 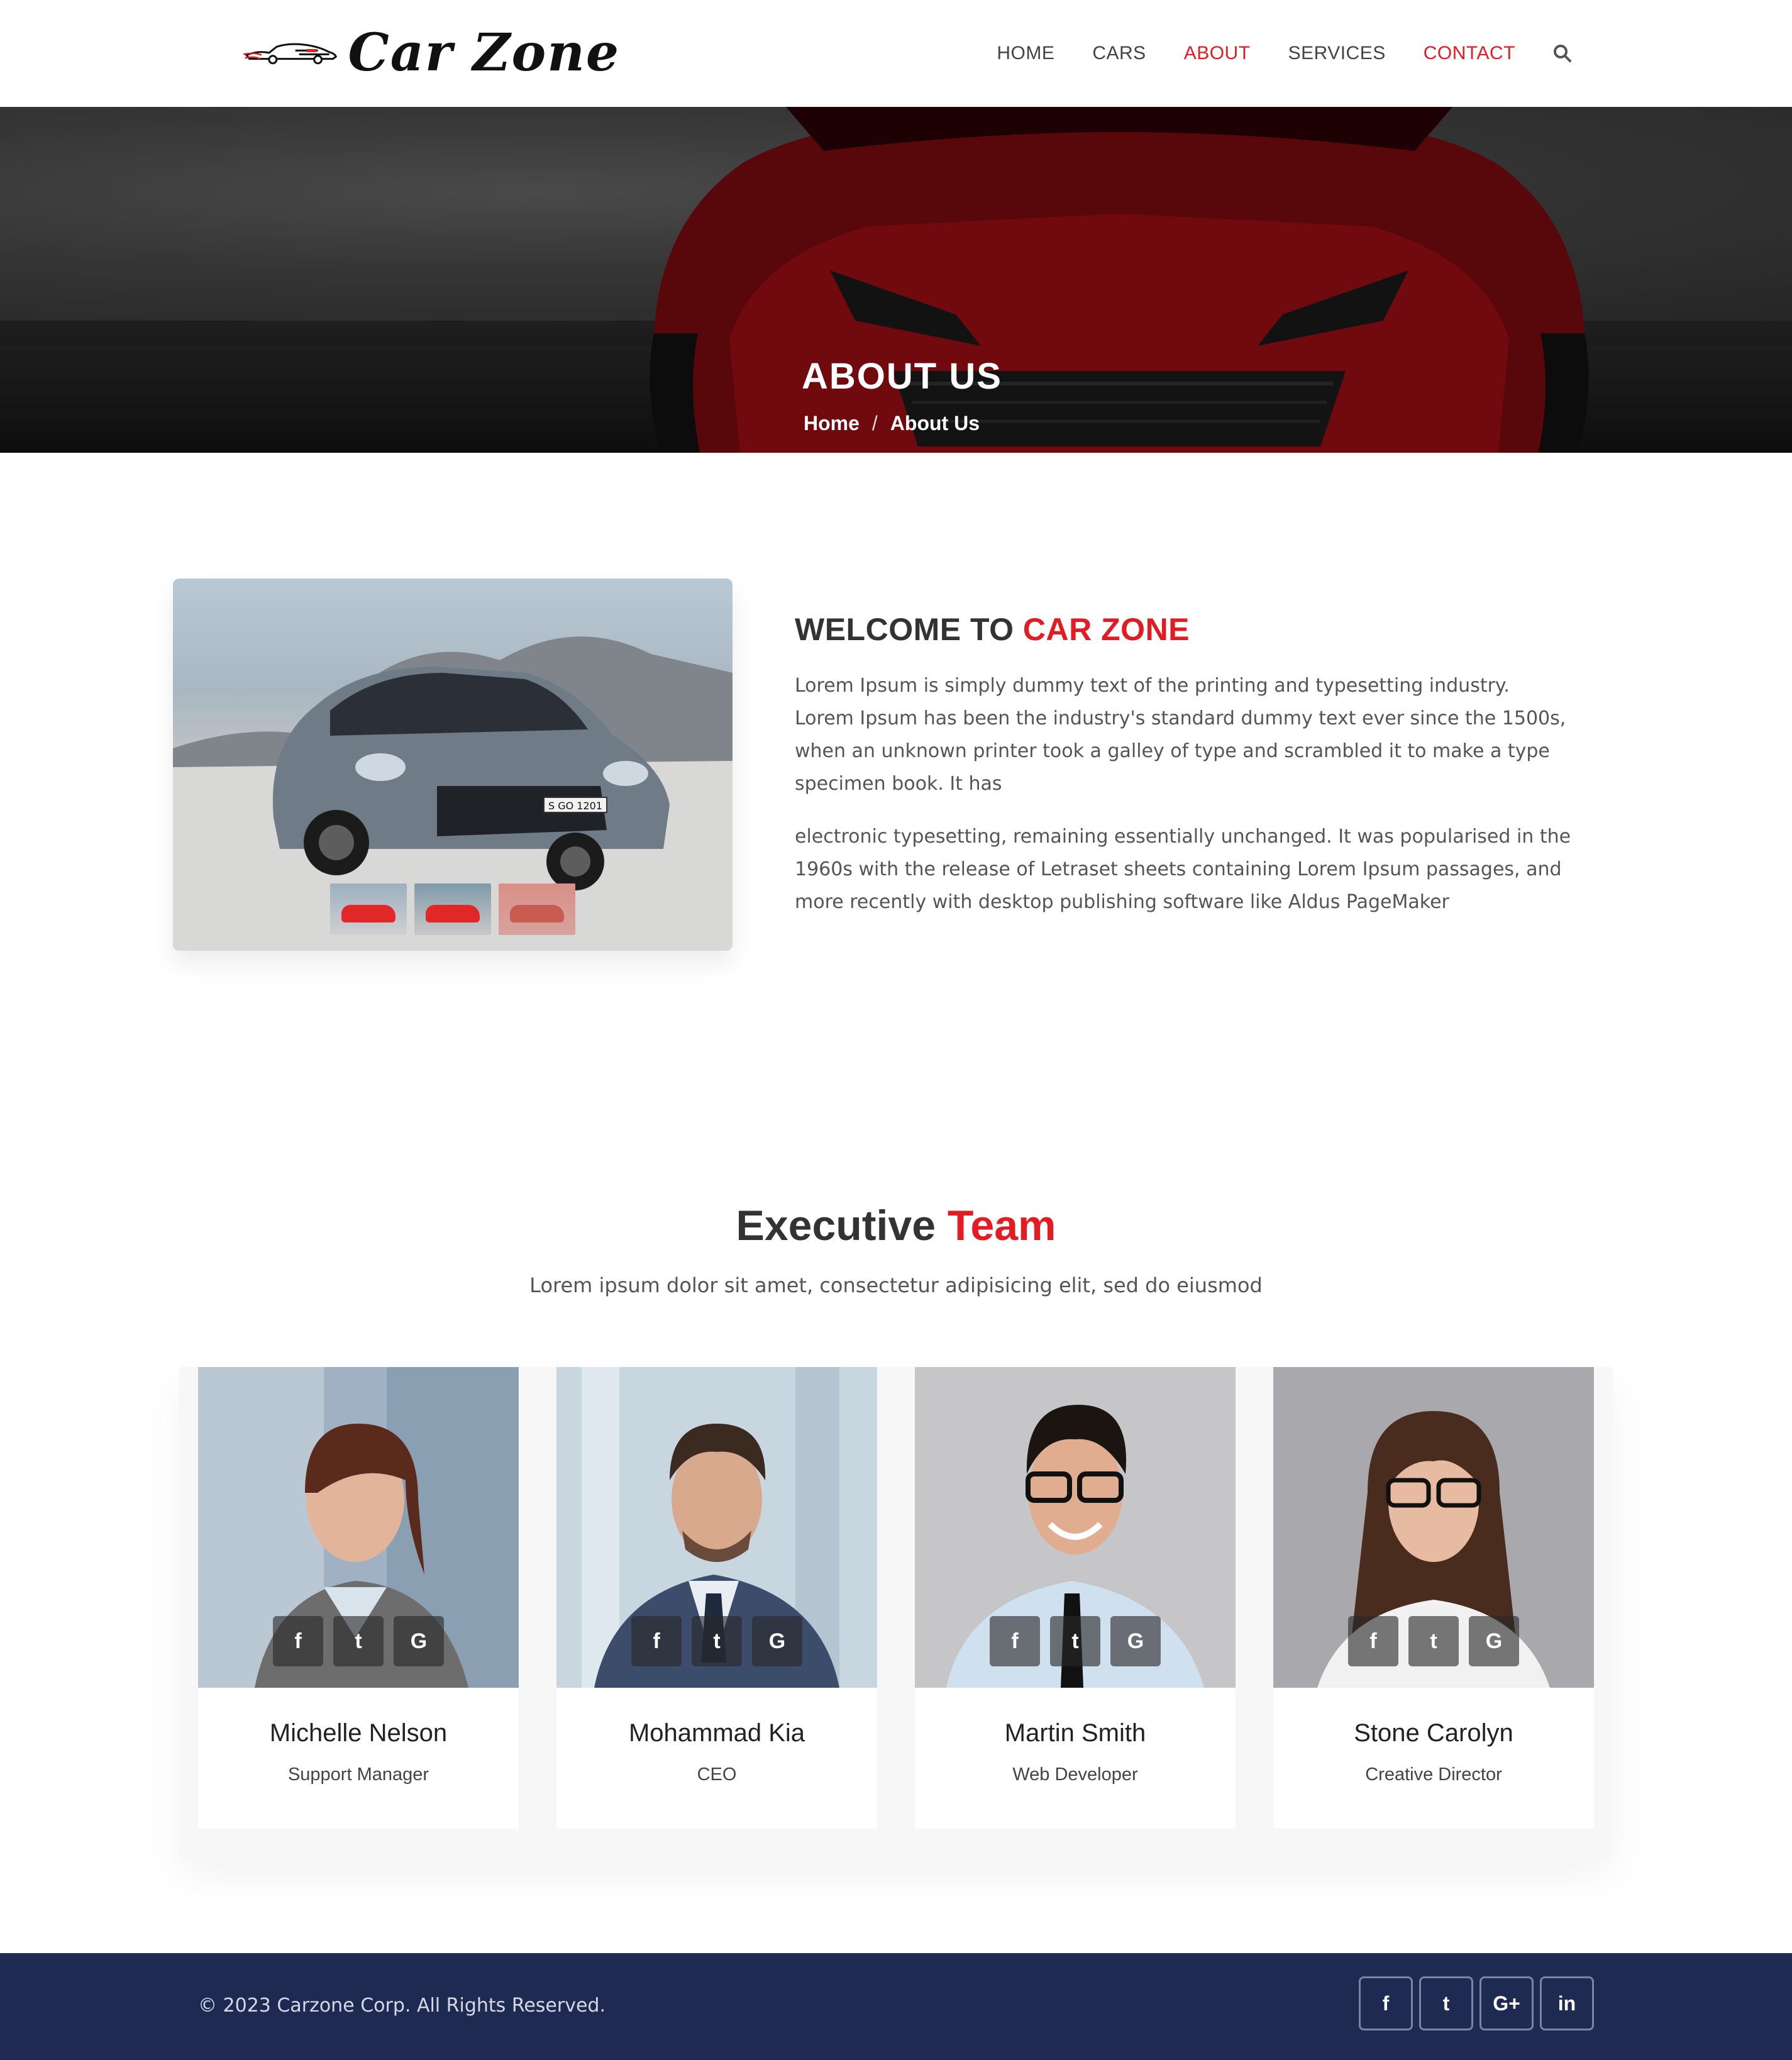 What do you see at coordinates (1434, 1774) in the screenshot?
I see `team-member-role: Creative Director` at bounding box center [1434, 1774].